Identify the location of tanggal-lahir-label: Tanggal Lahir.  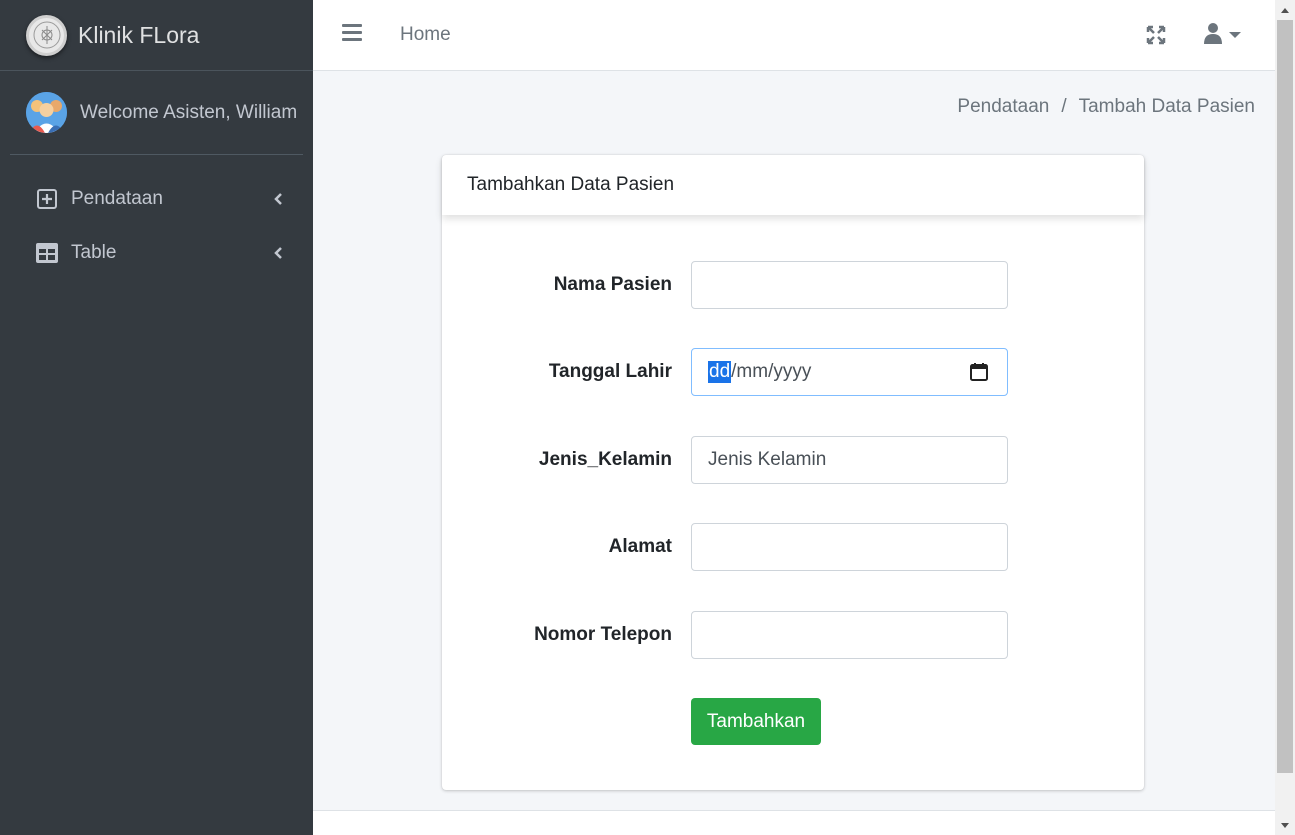
(610, 371).